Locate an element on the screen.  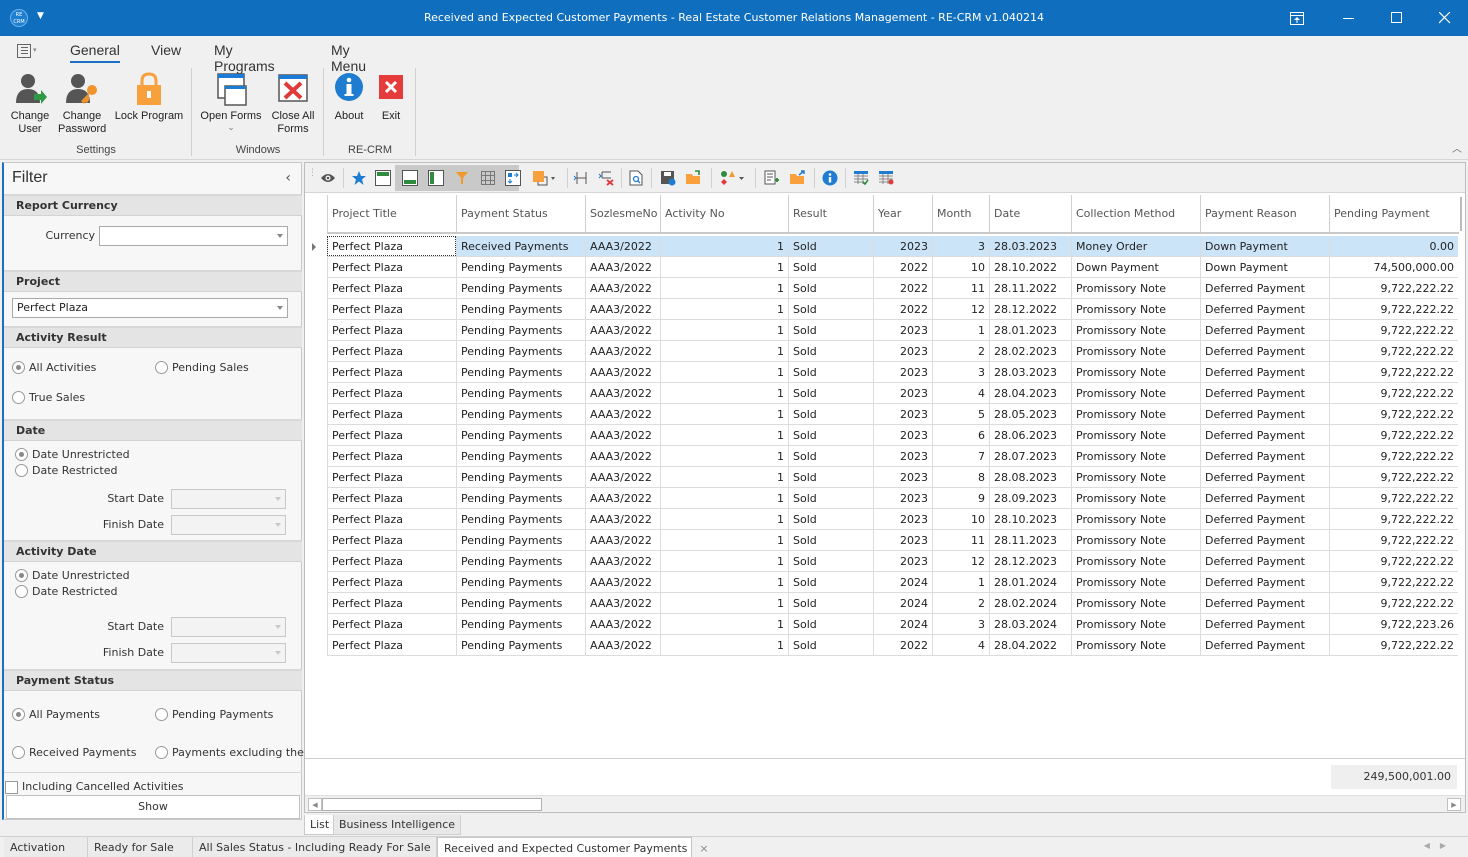
table-cell: 28.02.2023 is located at coordinates (1030, 351).